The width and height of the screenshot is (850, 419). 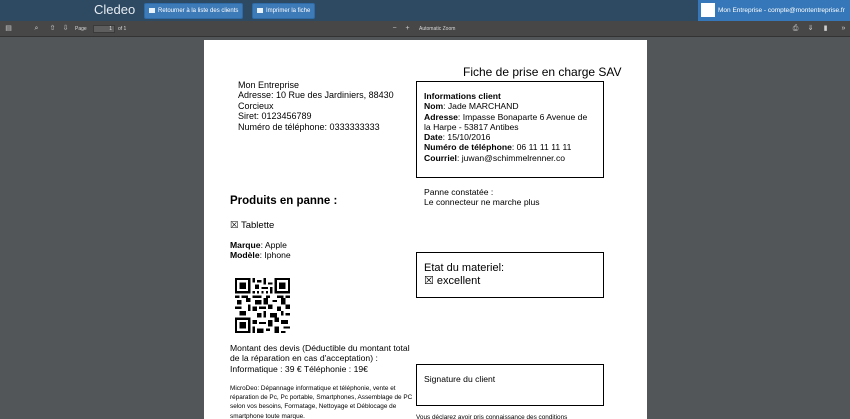 I want to click on marque-value: : Apple, so click(x=273, y=245).